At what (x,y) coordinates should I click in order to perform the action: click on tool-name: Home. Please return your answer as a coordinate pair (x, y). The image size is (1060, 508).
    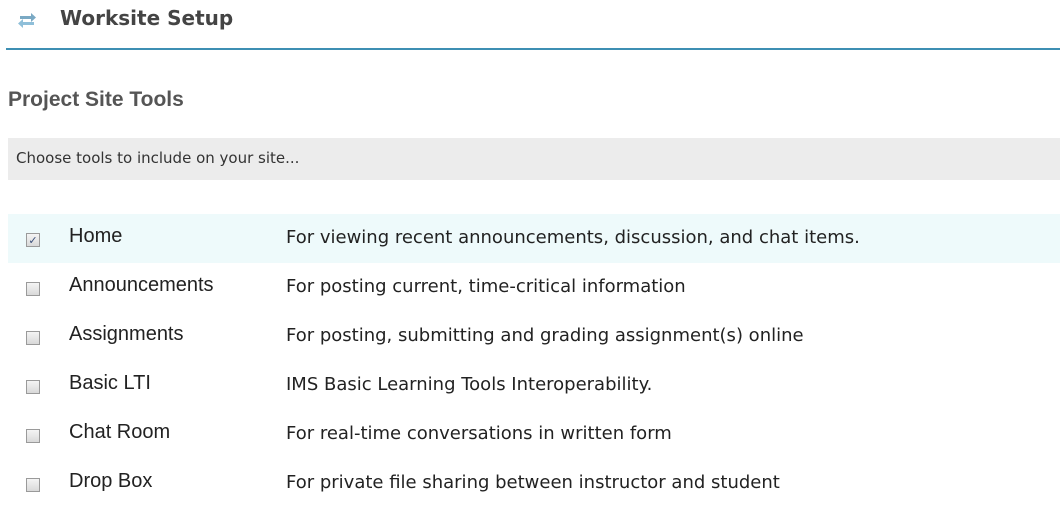
    Looking at the image, I should click on (95, 236).